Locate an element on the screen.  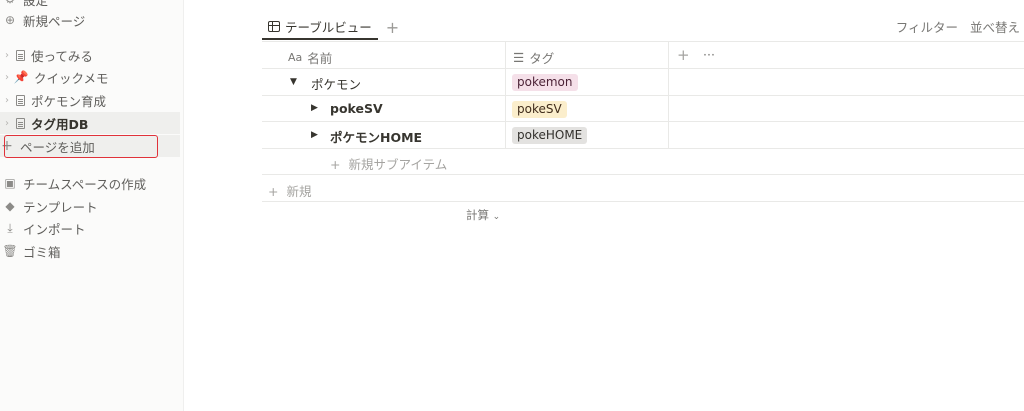
tab-label: テーブルビュー is located at coordinates (328, 27).